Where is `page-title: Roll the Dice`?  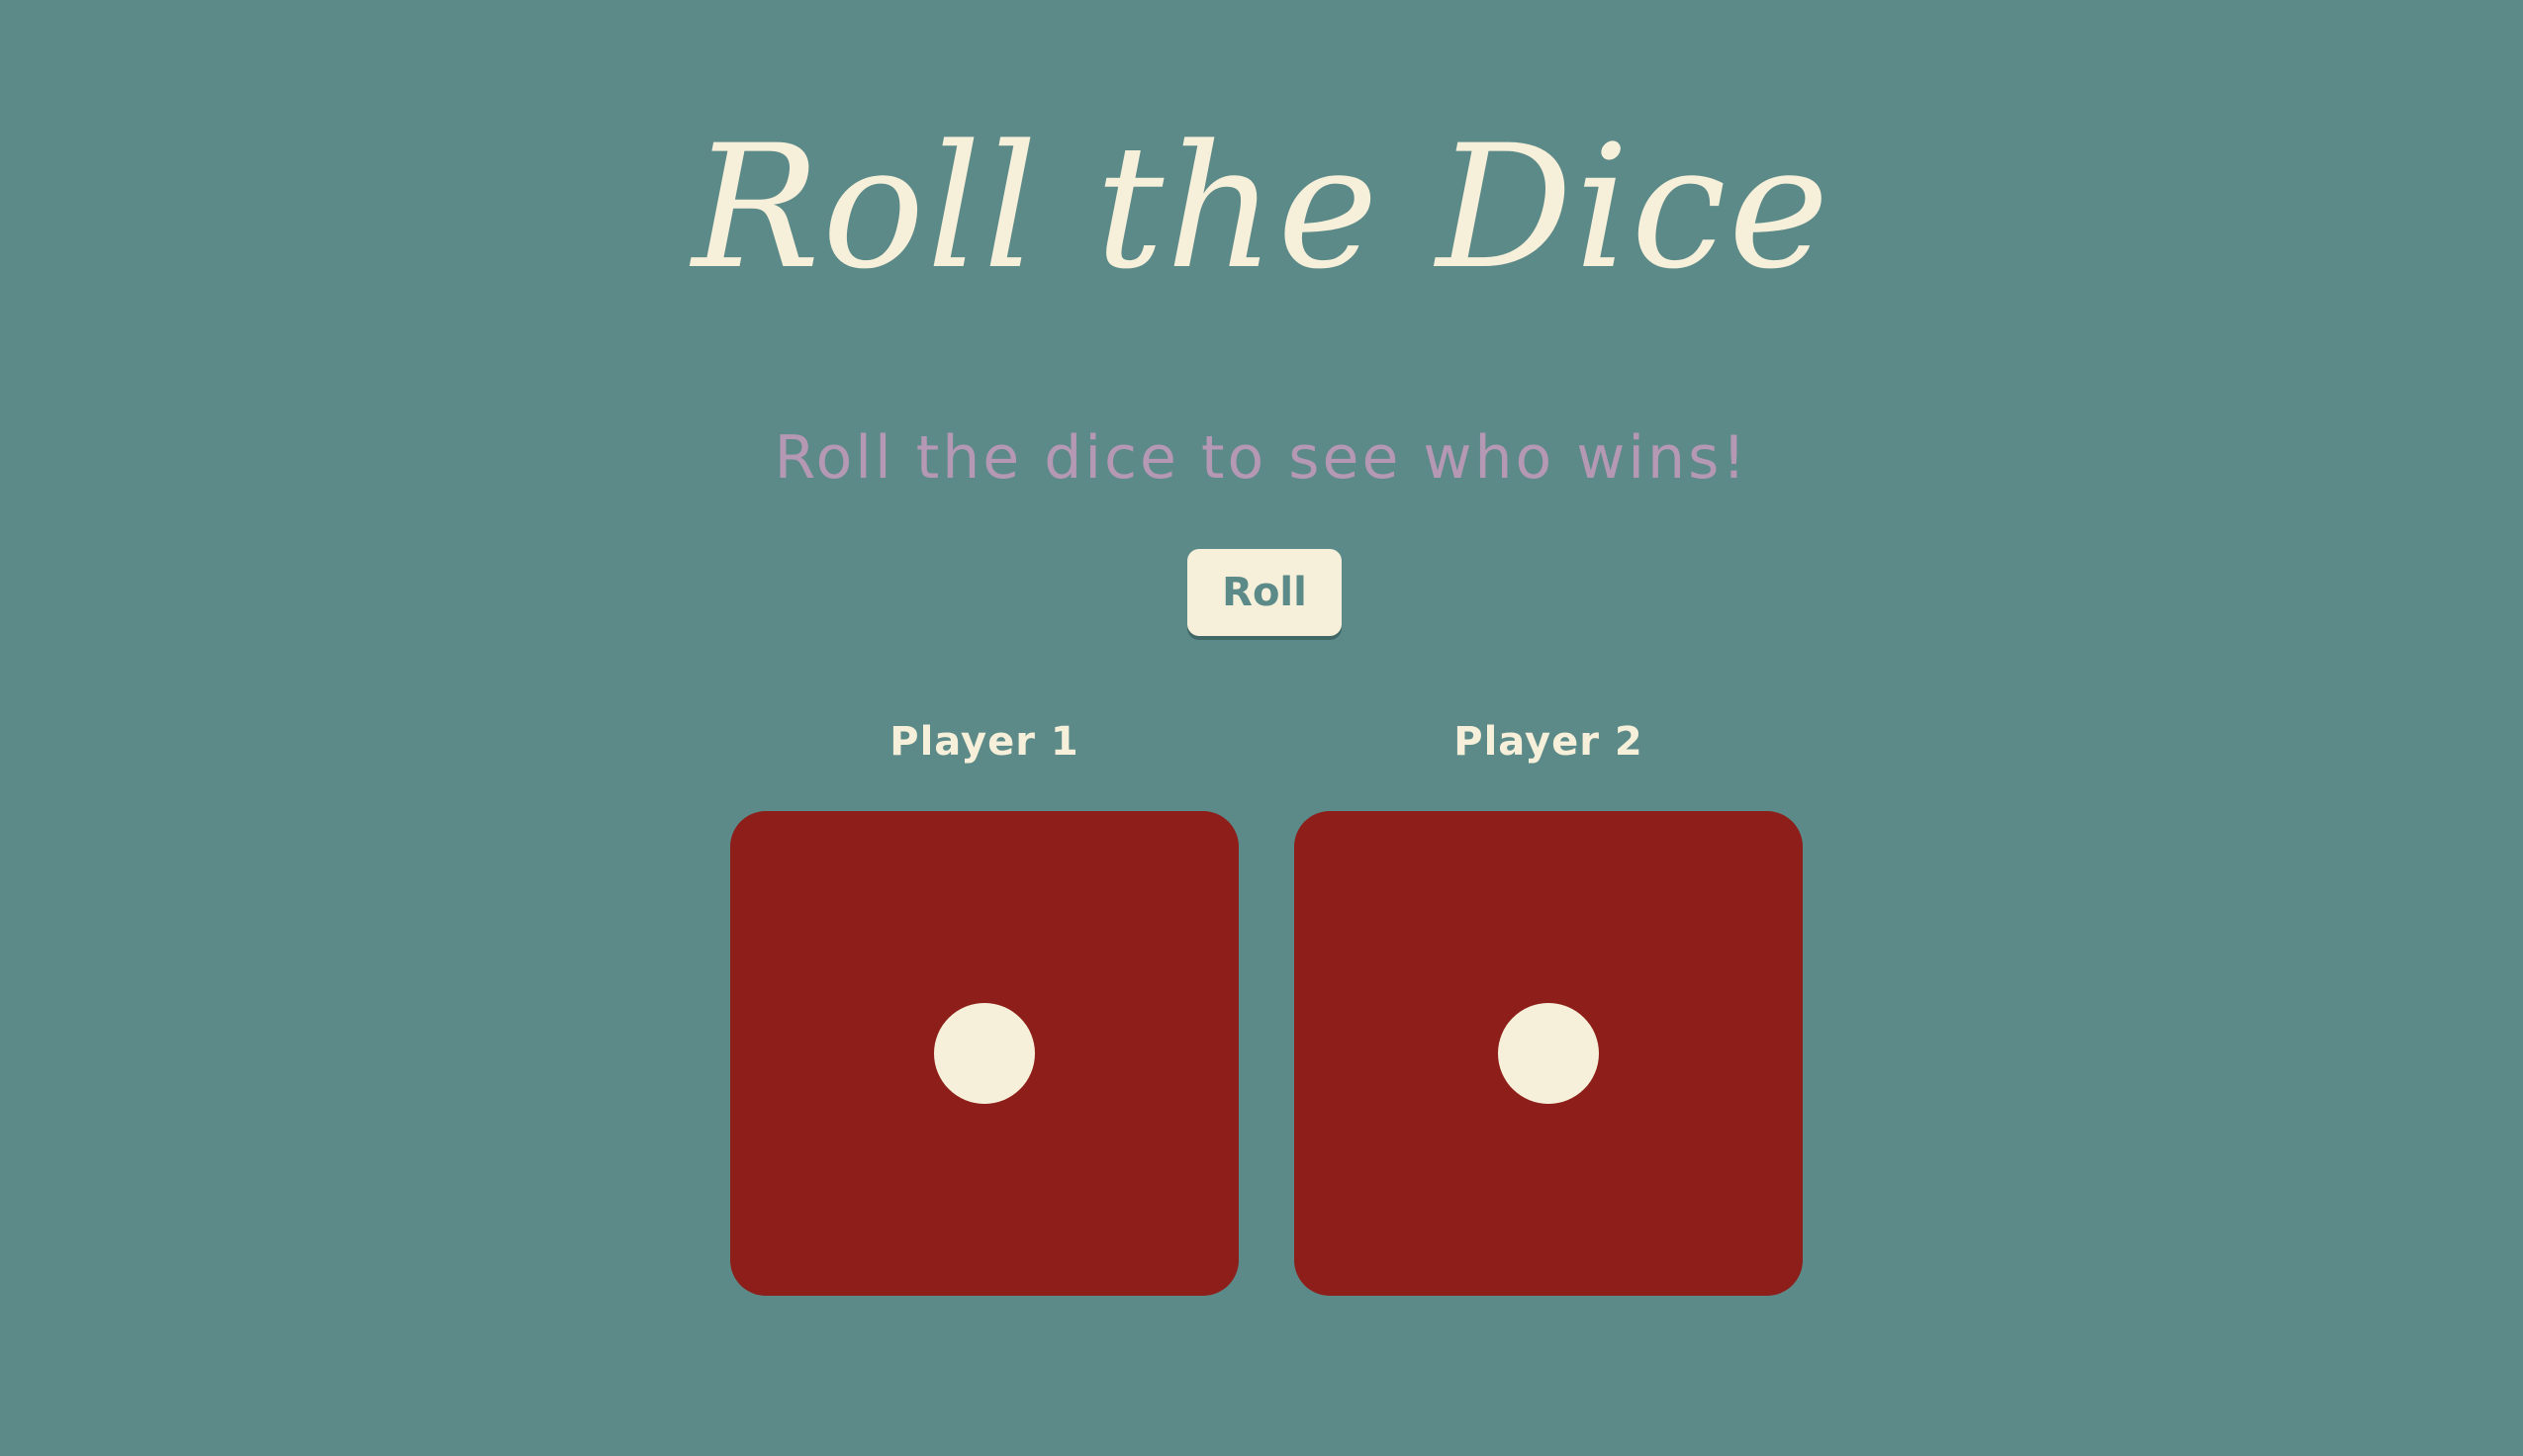
page-title: Roll the Dice is located at coordinates (1261, 207).